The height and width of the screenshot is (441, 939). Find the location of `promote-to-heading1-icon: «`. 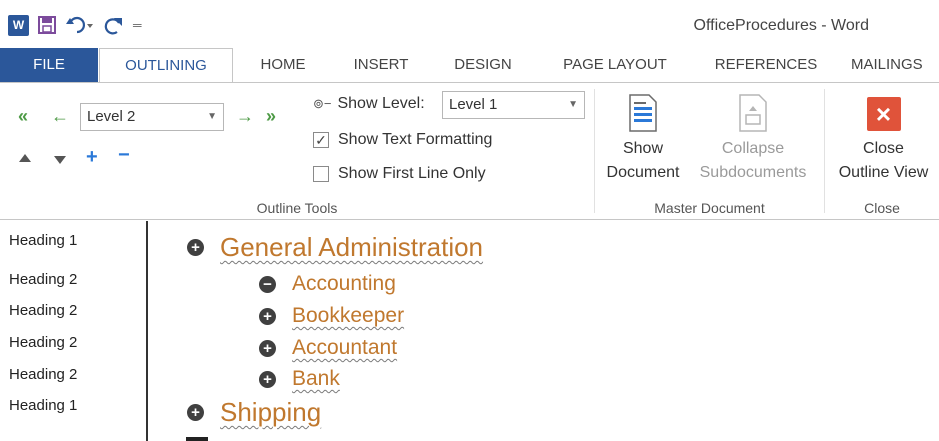

promote-to-heading1-icon: « is located at coordinates (23, 116).